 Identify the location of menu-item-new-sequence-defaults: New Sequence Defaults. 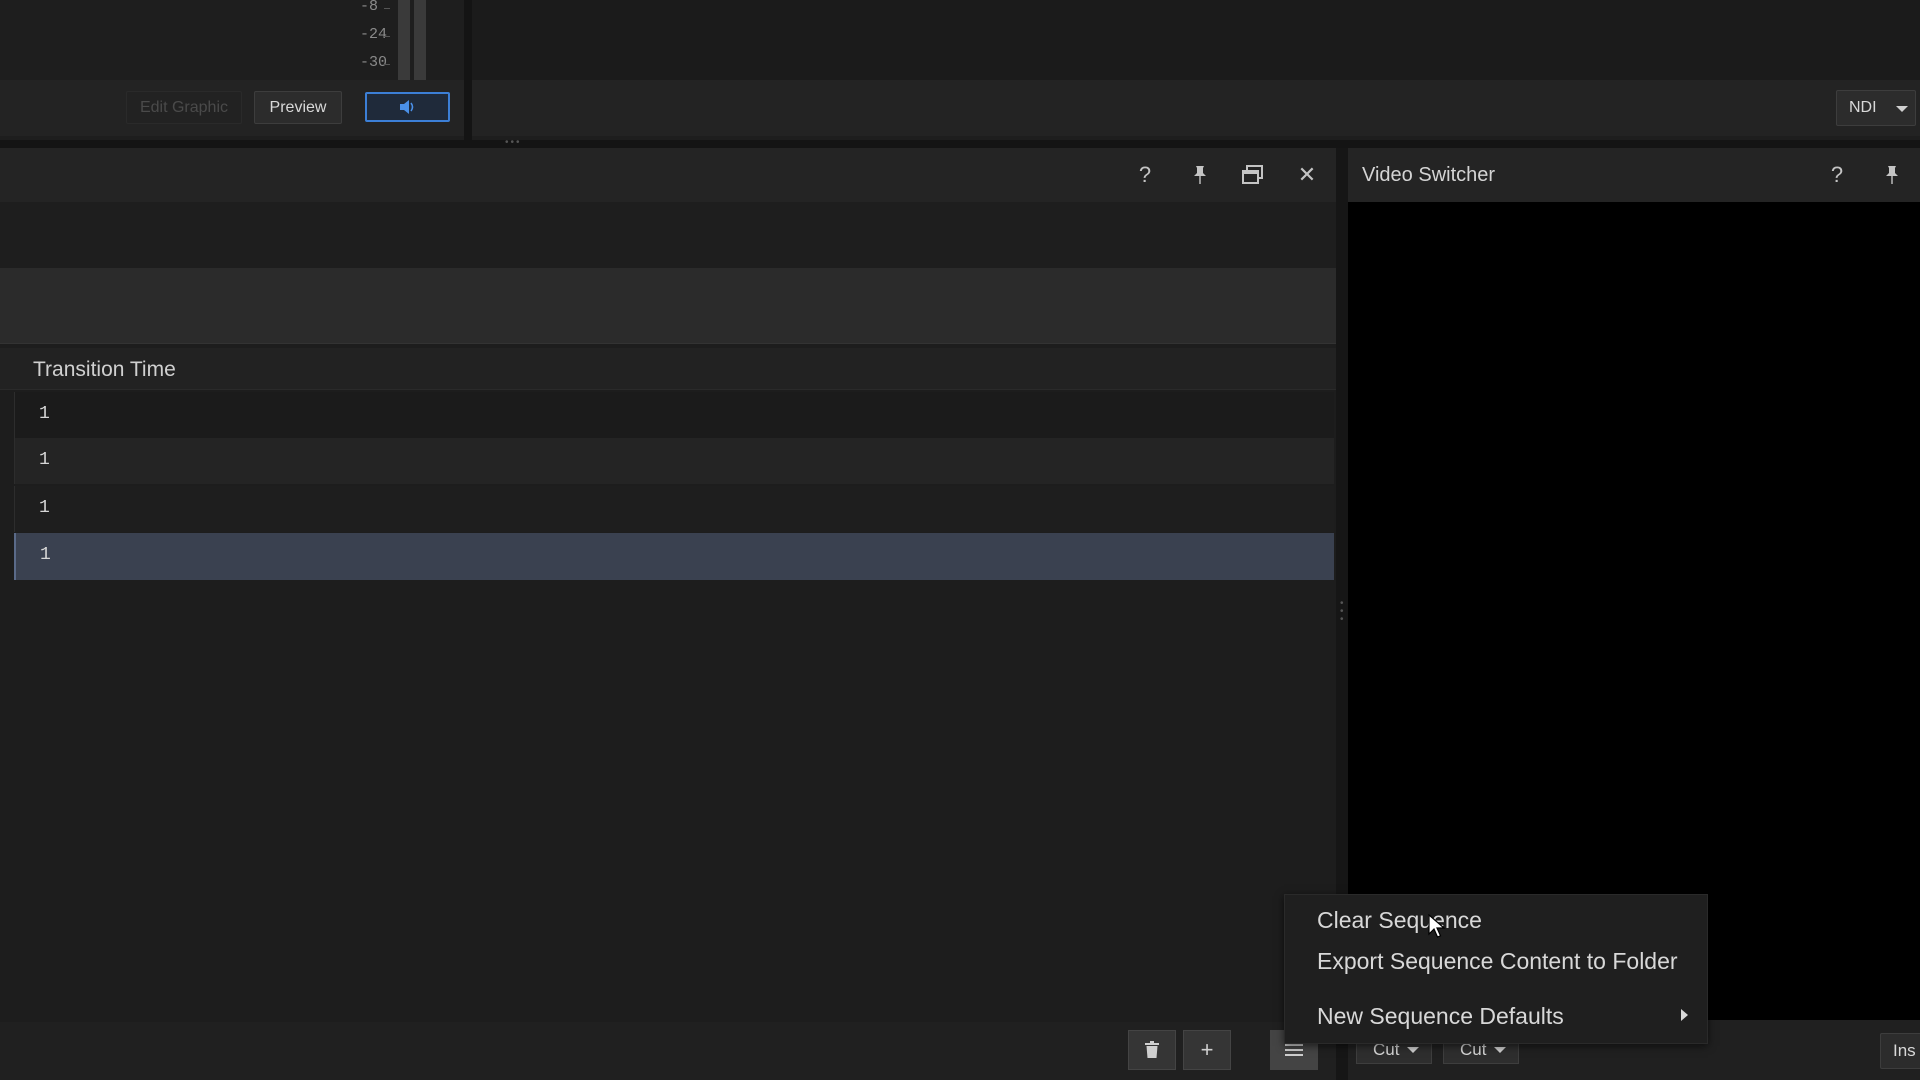
(1440, 1016).